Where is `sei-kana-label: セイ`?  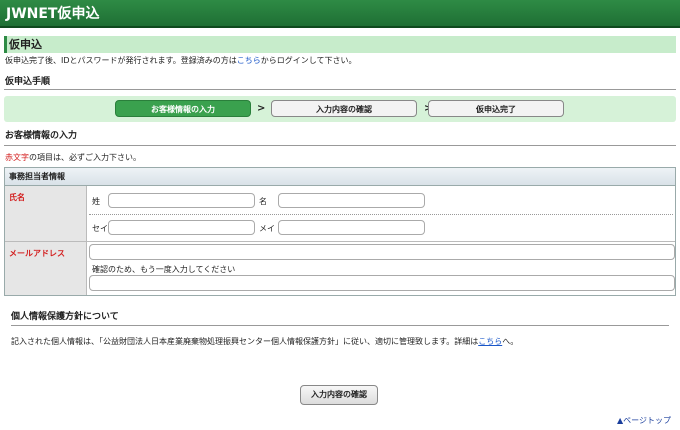 sei-kana-label: セイ is located at coordinates (100, 228).